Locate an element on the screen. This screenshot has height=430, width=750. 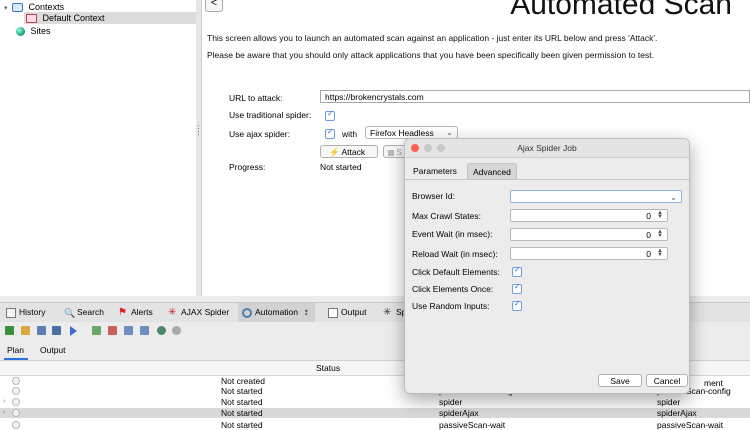
event-wait-input: 0 ▲ ▼ is located at coordinates (589, 234).